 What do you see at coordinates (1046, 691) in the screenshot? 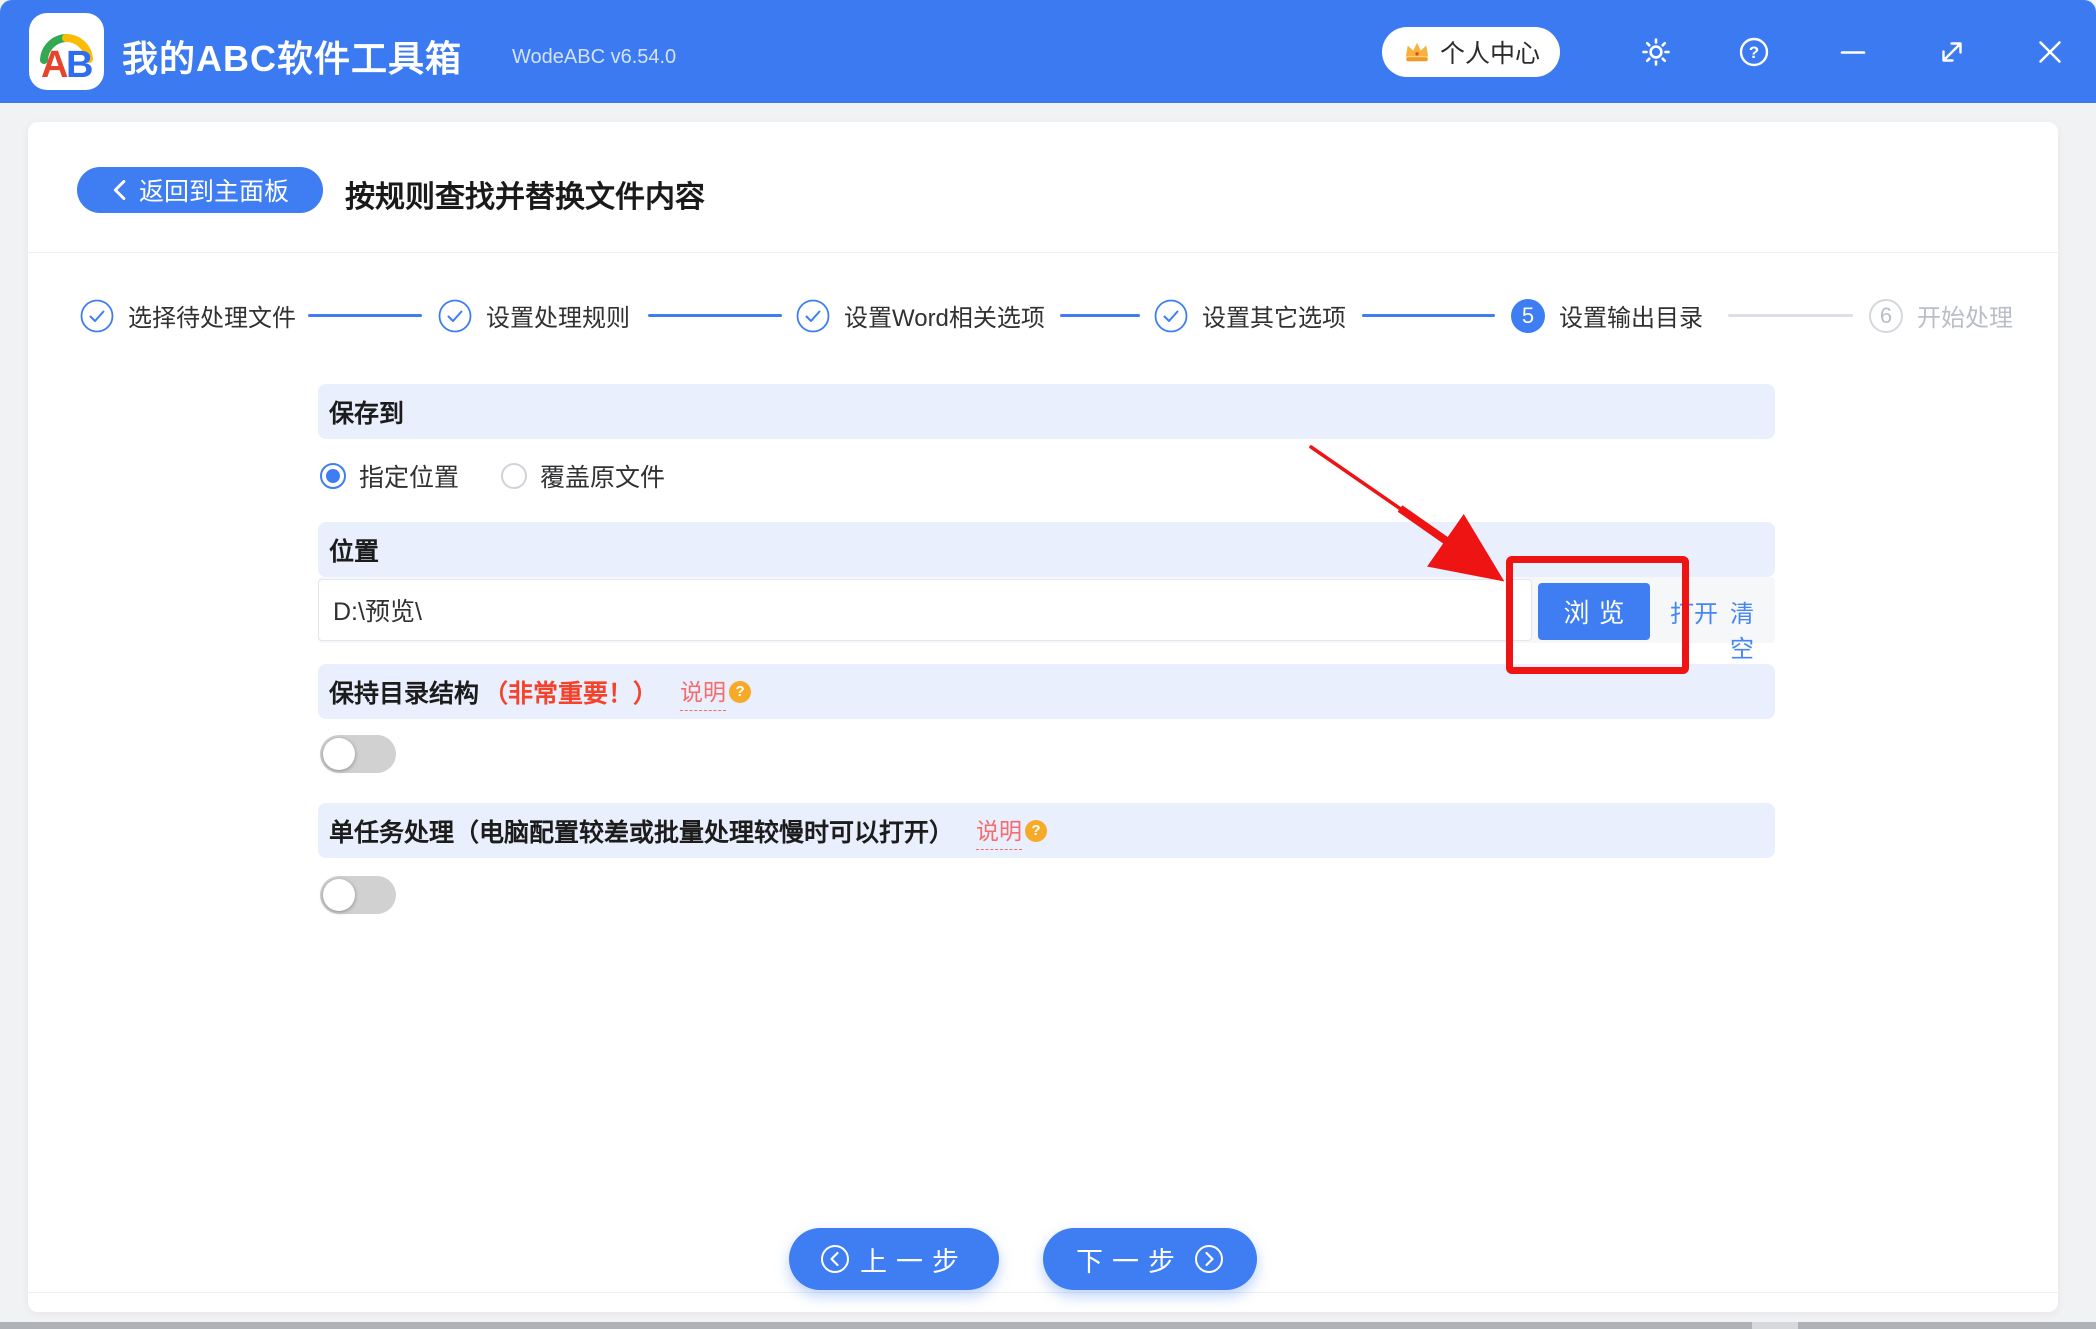
I see `keep-structure-header: 保持目录结构 （非常重要！） 说明 ?` at bounding box center [1046, 691].